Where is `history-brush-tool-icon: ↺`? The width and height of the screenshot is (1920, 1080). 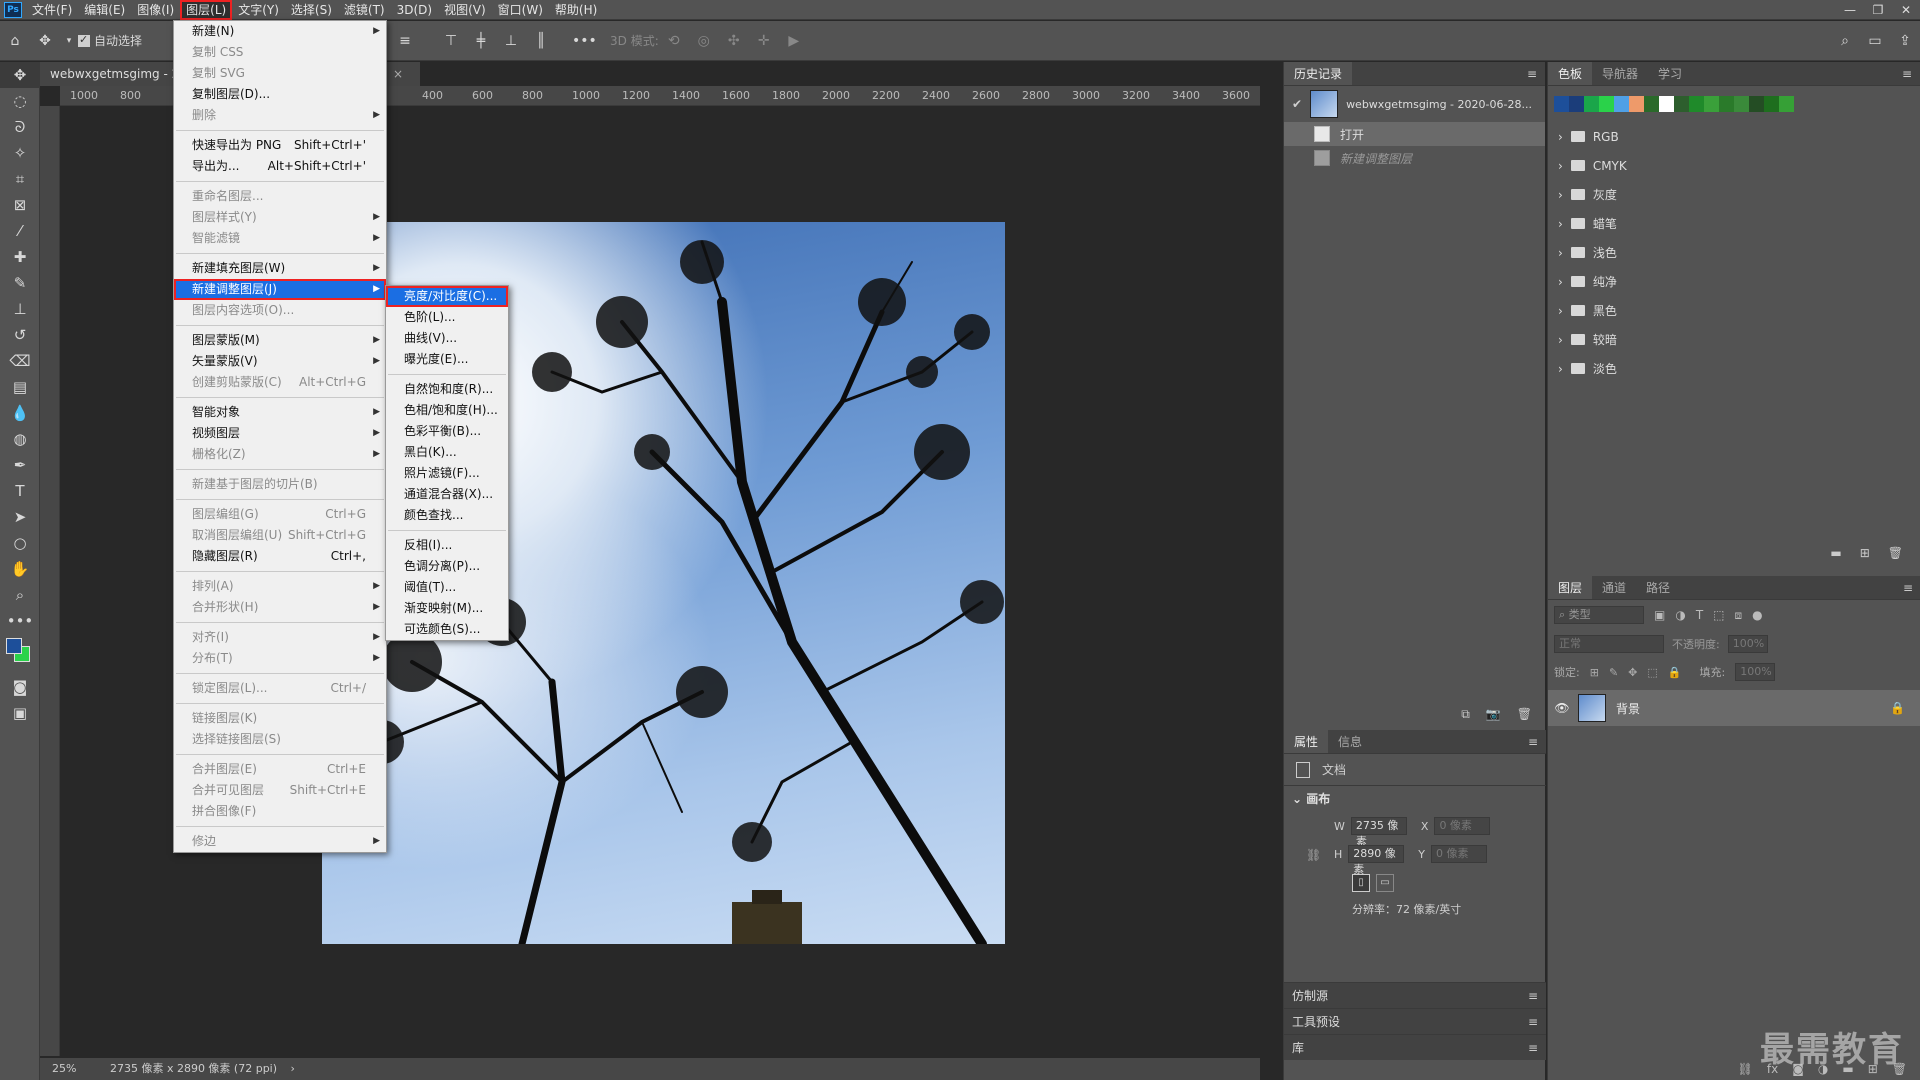 history-brush-tool-icon: ↺ is located at coordinates (20, 335).